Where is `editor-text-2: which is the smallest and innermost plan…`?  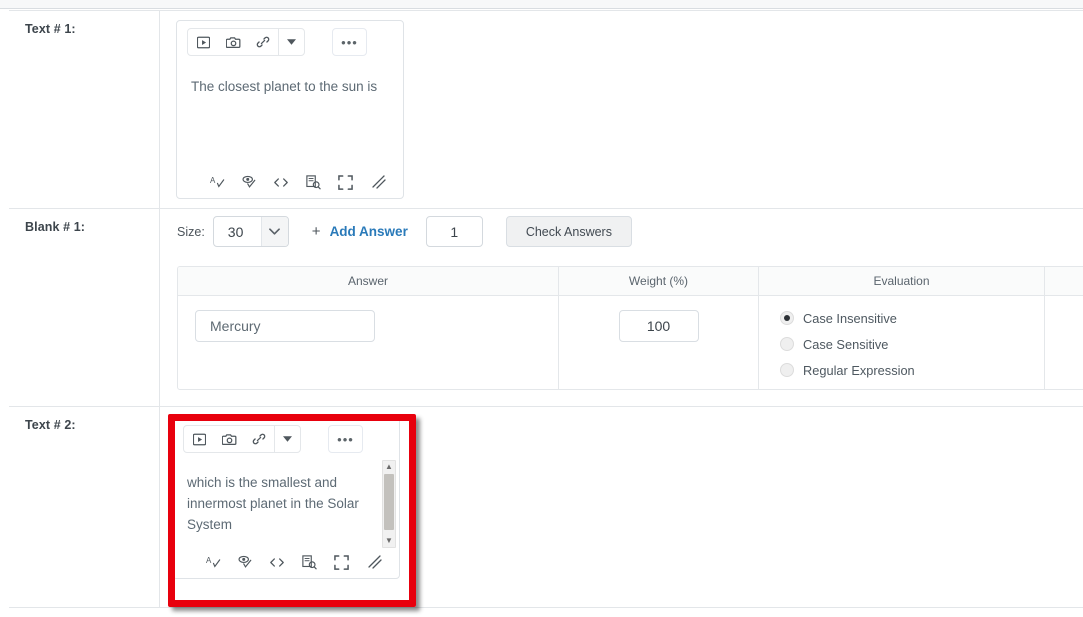 editor-text-2: which is the smallest and innermost plan… is located at coordinates (273, 503).